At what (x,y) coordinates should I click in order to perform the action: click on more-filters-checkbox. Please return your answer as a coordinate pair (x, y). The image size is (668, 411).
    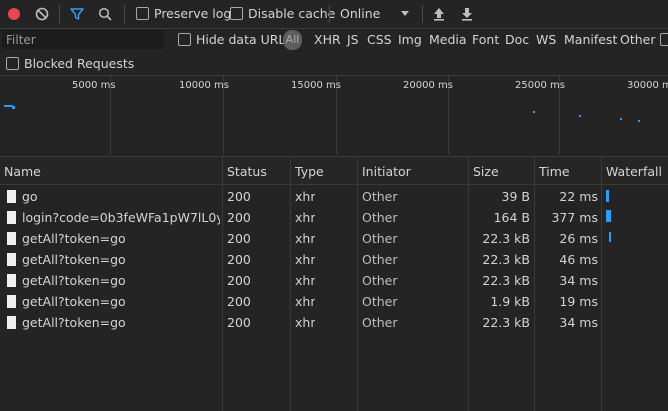
    Looking at the image, I should click on (664, 39).